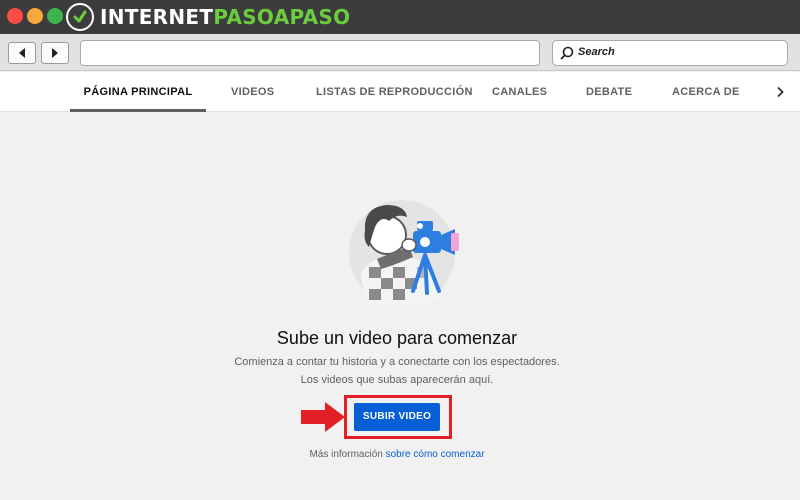  What do you see at coordinates (55, 16) in the screenshot?
I see `maximize-window-button` at bounding box center [55, 16].